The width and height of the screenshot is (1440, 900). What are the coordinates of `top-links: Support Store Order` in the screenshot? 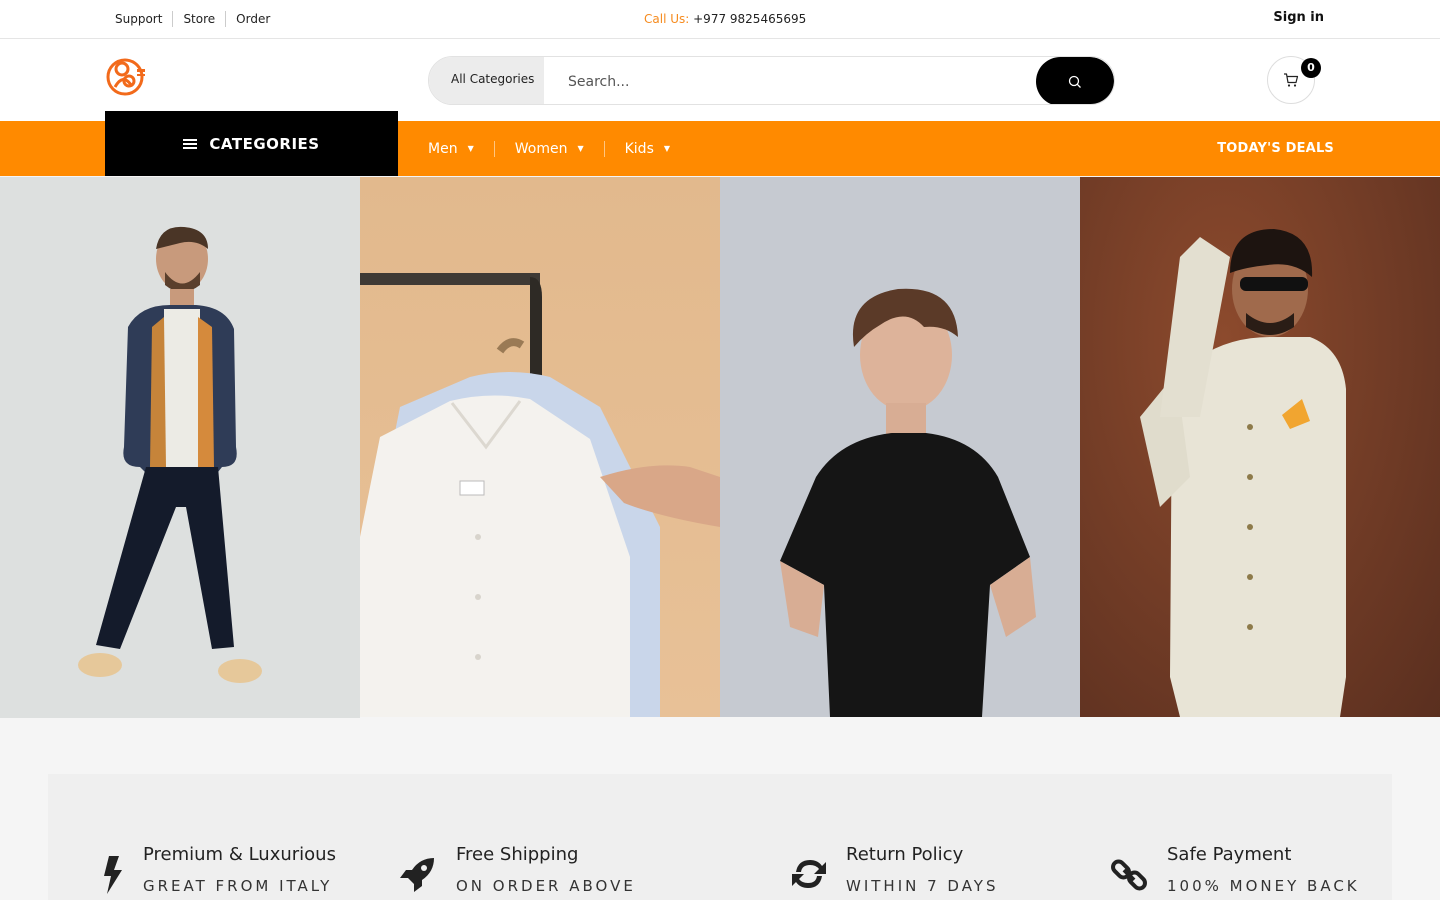 It's located at (197, 19).